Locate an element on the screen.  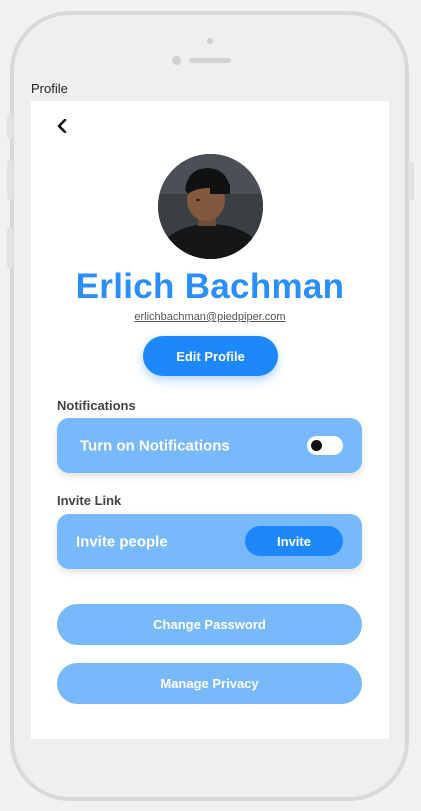
front-sensor is located at coordinates (210, 41).